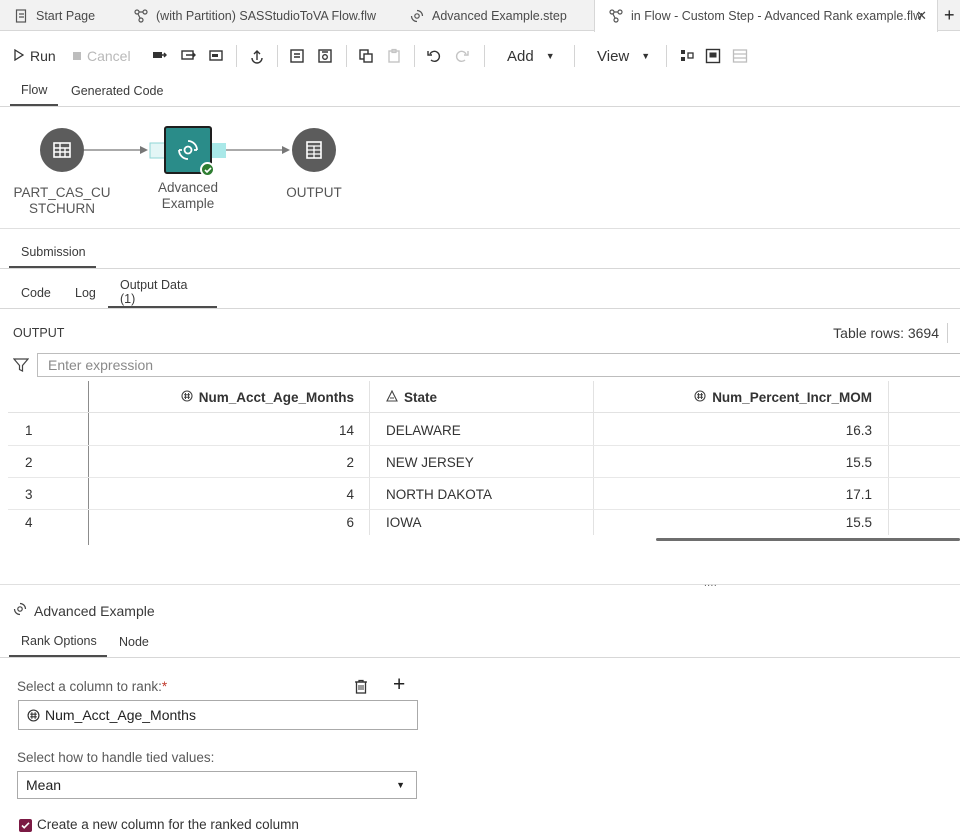  I want to click on tab-rank-options: Rank Options, so click(58, 642).